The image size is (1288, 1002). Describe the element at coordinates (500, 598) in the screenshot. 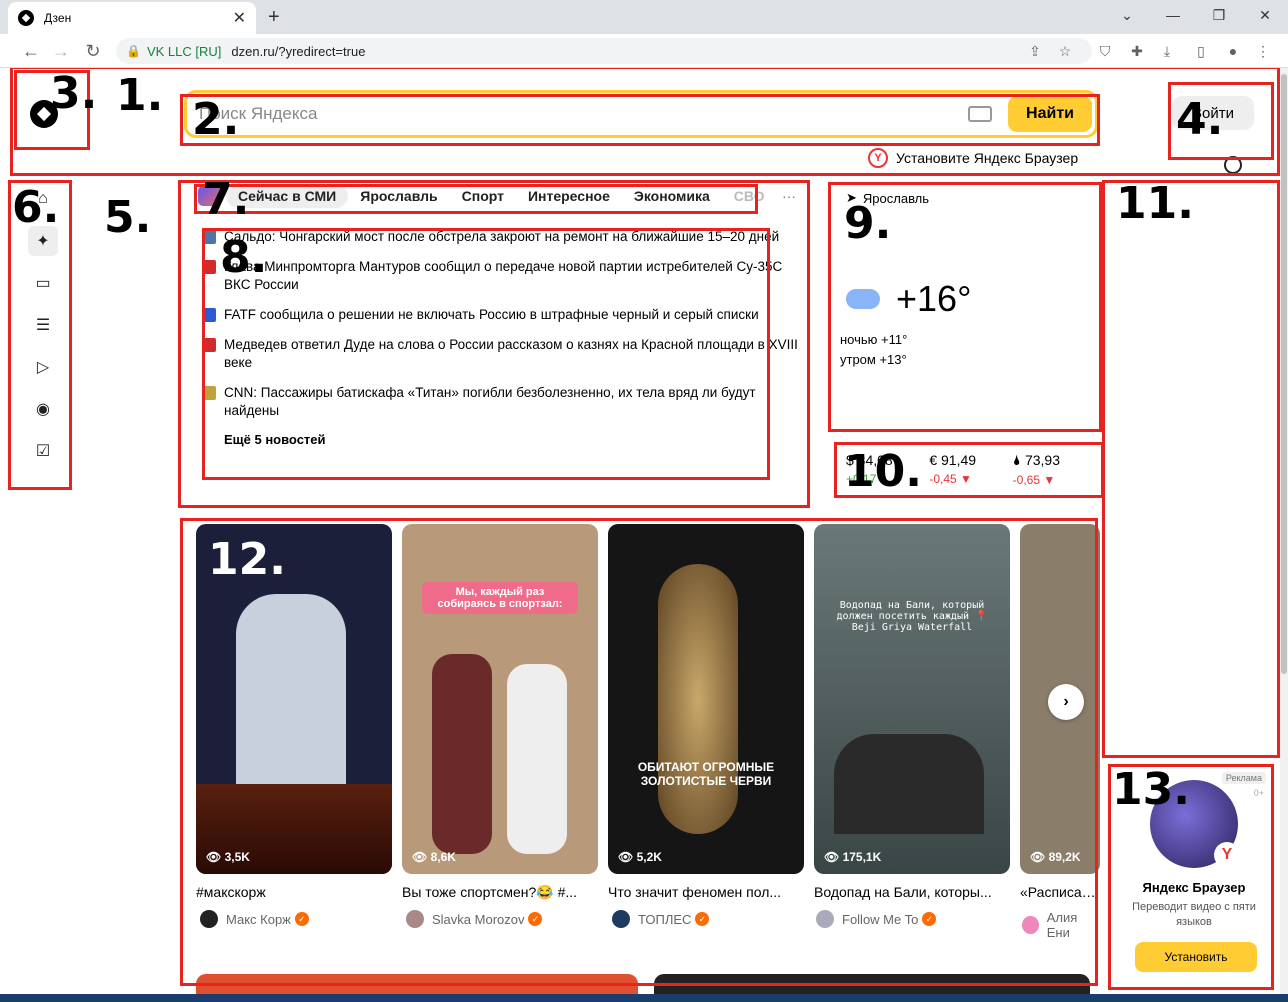

I see `video-overlay-text: Мы, каждый раз собираясь в спортзал:` at that location.